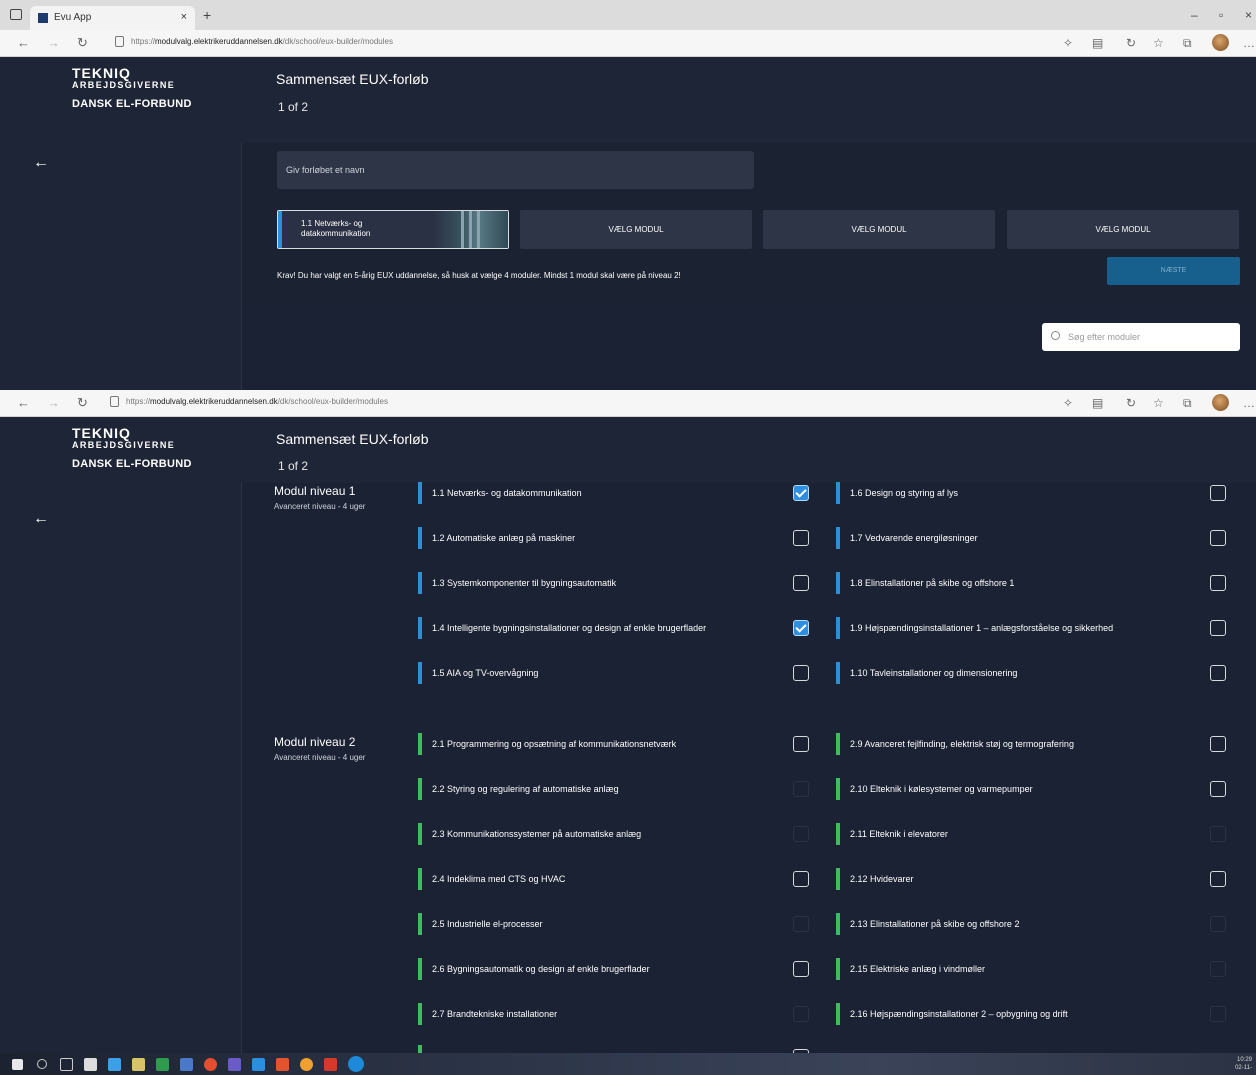 This screenshot has width=1256, height=1075. I want to click on logo: TEKNIQ ARBEJDSGIVERNE DANSK EL-FORBUND, so click(132, 87).